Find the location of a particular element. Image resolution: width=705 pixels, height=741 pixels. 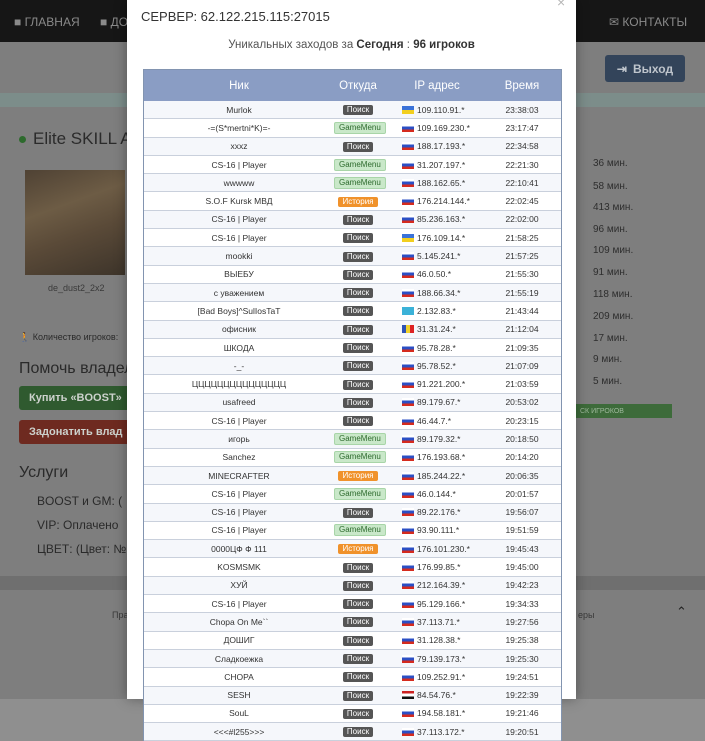

ip-cell: 109.110.91.* is located at coordinates (437, 110).